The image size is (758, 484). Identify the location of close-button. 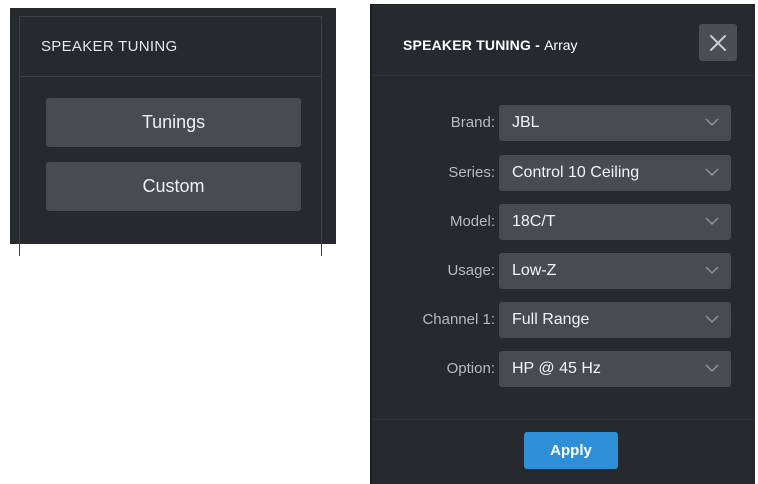
(718, 42).